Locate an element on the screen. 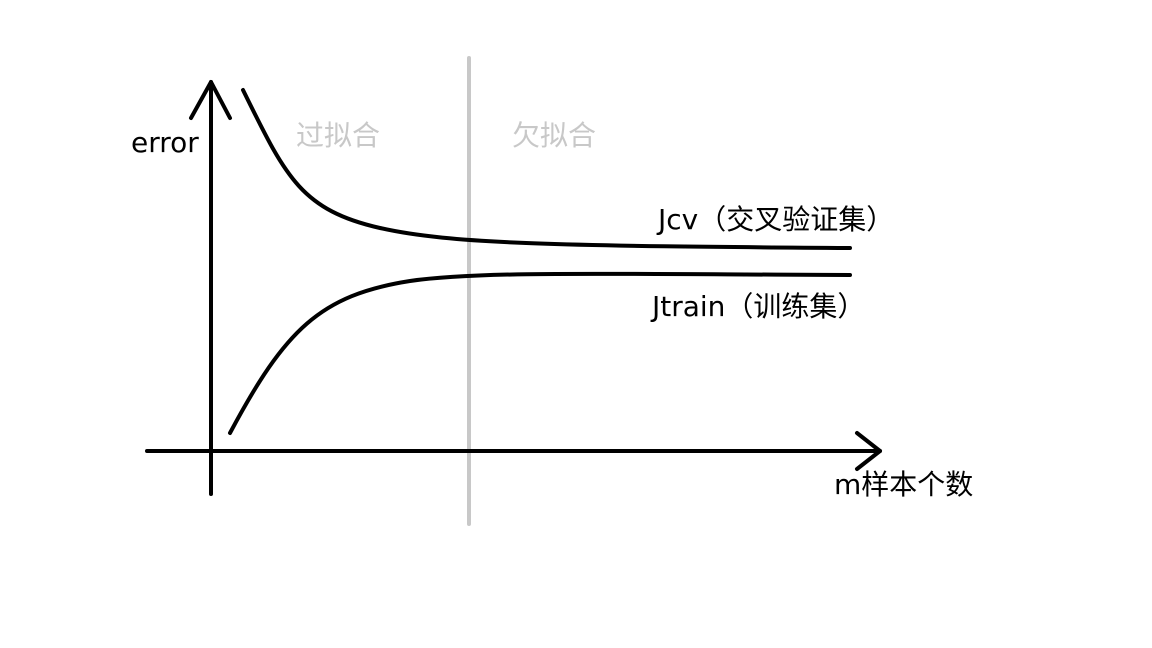  underfitting-region-label: 欠拟合 is located at coordinates (554, 135).